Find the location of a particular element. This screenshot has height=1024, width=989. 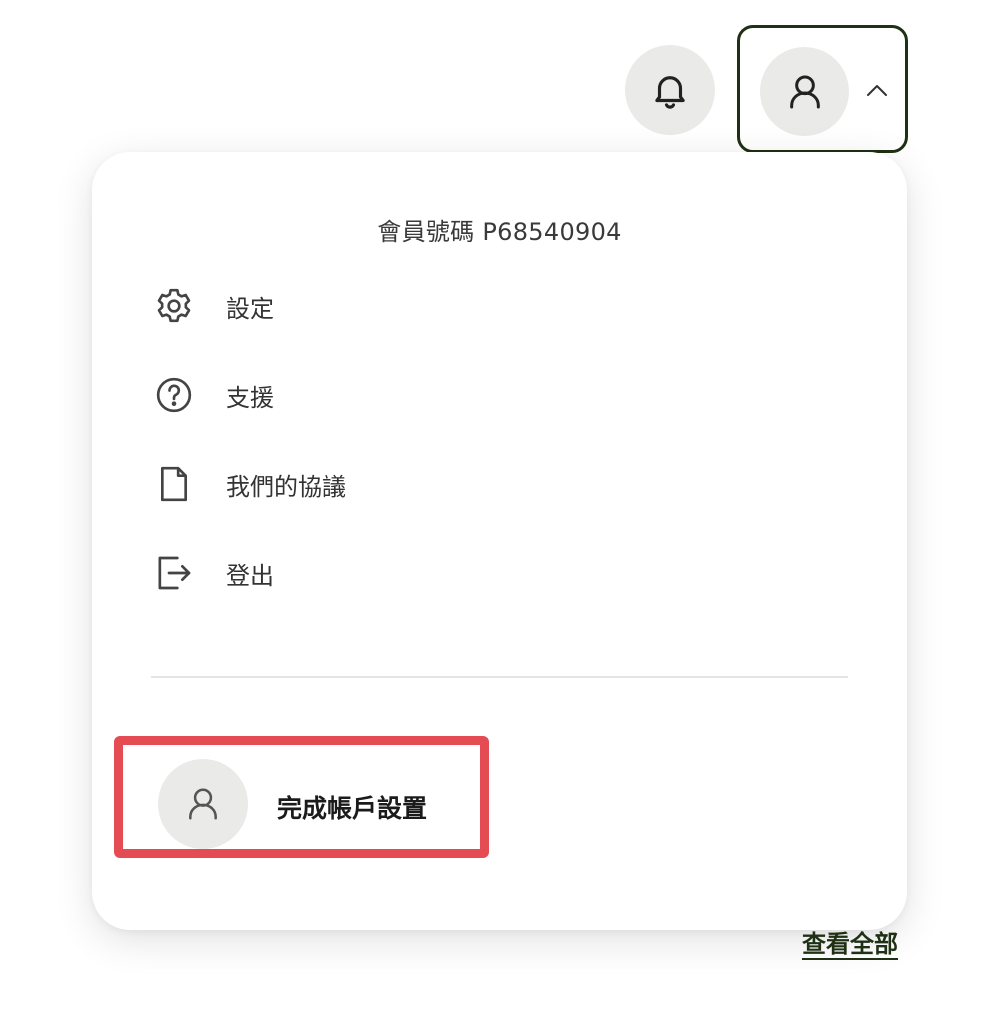

complete-account-setup-button: 完成帳戶設置 is located at coordinates (301, 797).